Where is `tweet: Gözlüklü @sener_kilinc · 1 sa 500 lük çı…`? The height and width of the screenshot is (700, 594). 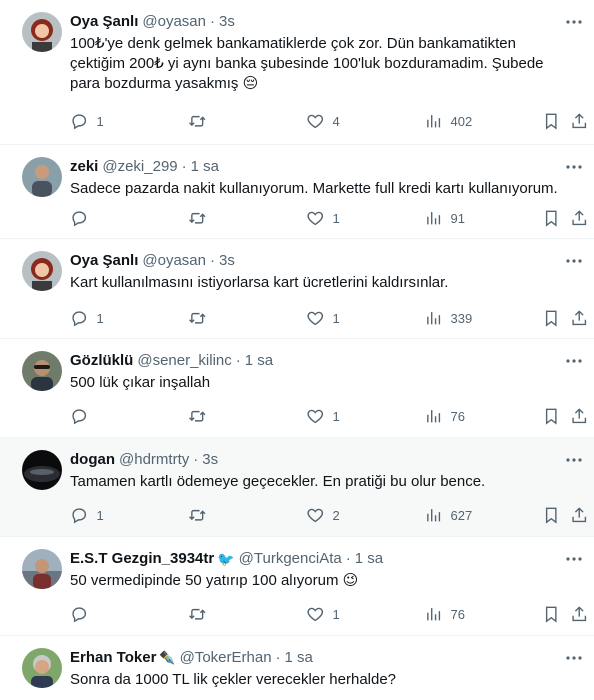
tweet: Gözlüklü @sener_kilinc · 1 sa 500 lük çı… is located at coordinates (297, 388).